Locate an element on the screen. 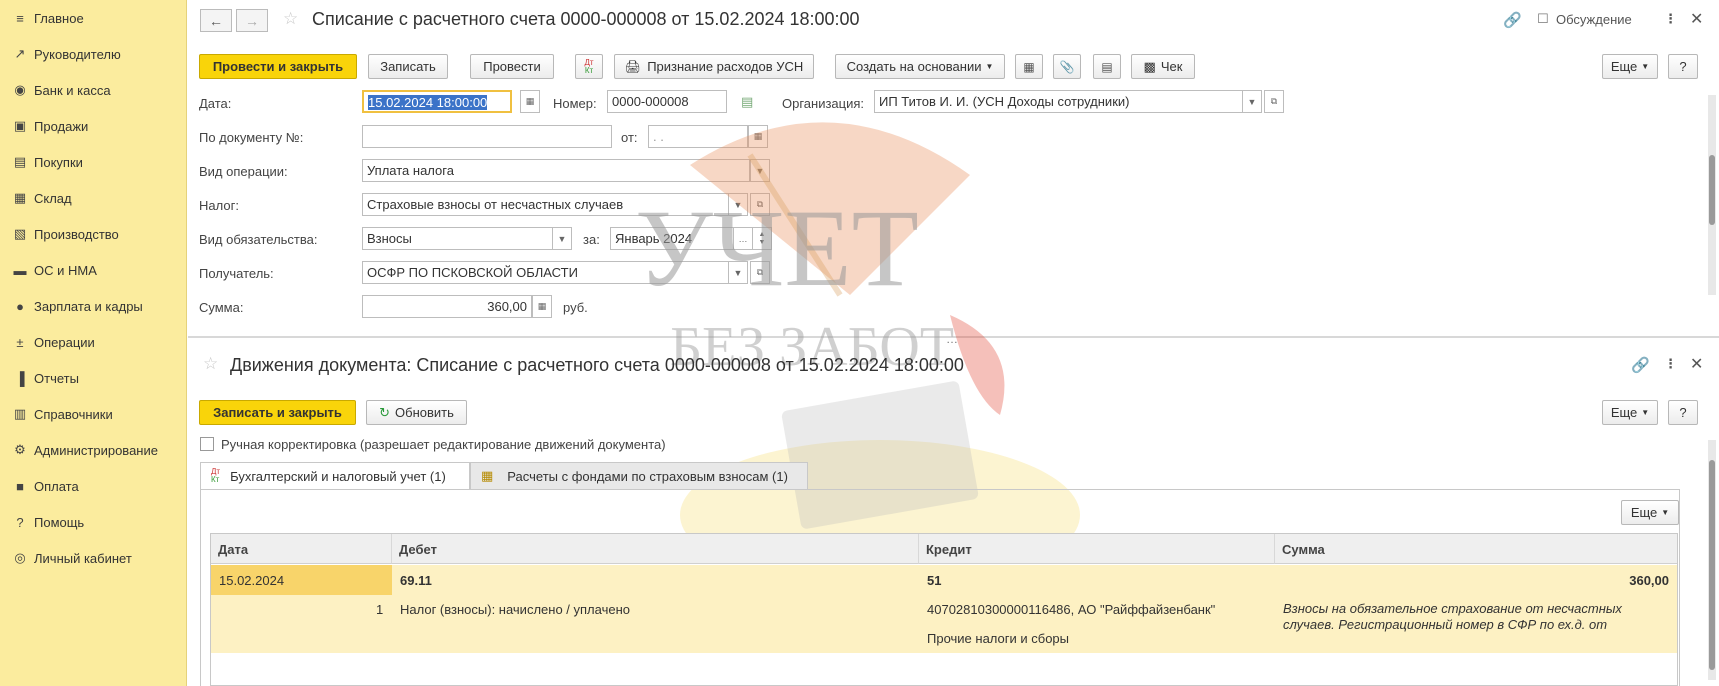 This screenshot has height=686, width=1719. lower-scrollbar is located at coordinates (1712, 560).